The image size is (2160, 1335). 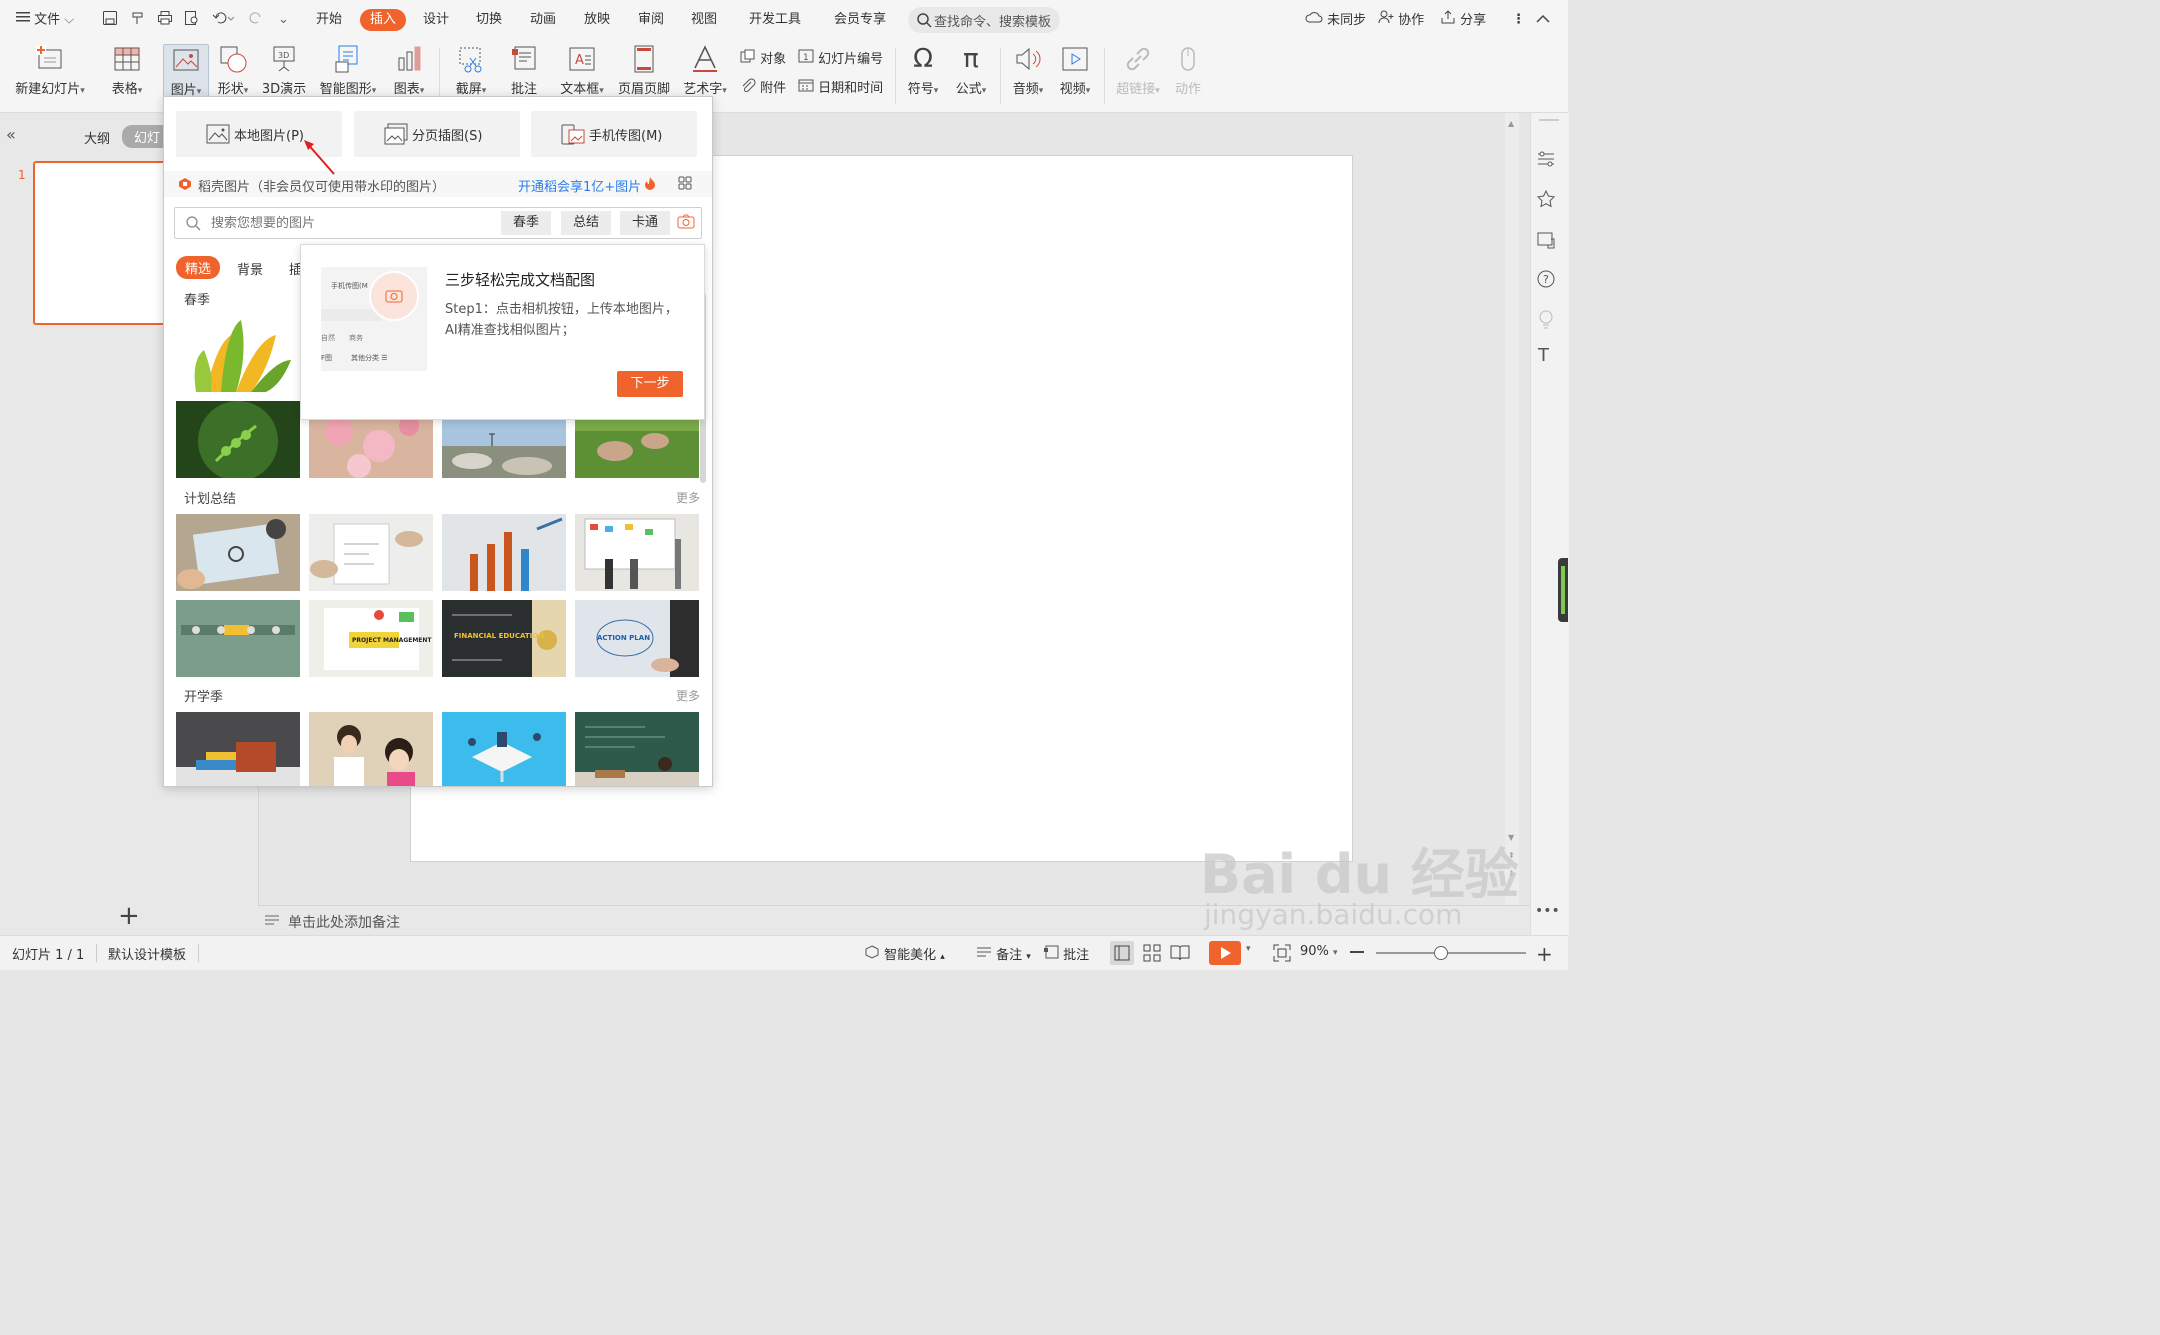 What do you see at coordinates (651, 20) in the screenshot?
I see `tab-review: 审阅` at bounding box center [651, 20].